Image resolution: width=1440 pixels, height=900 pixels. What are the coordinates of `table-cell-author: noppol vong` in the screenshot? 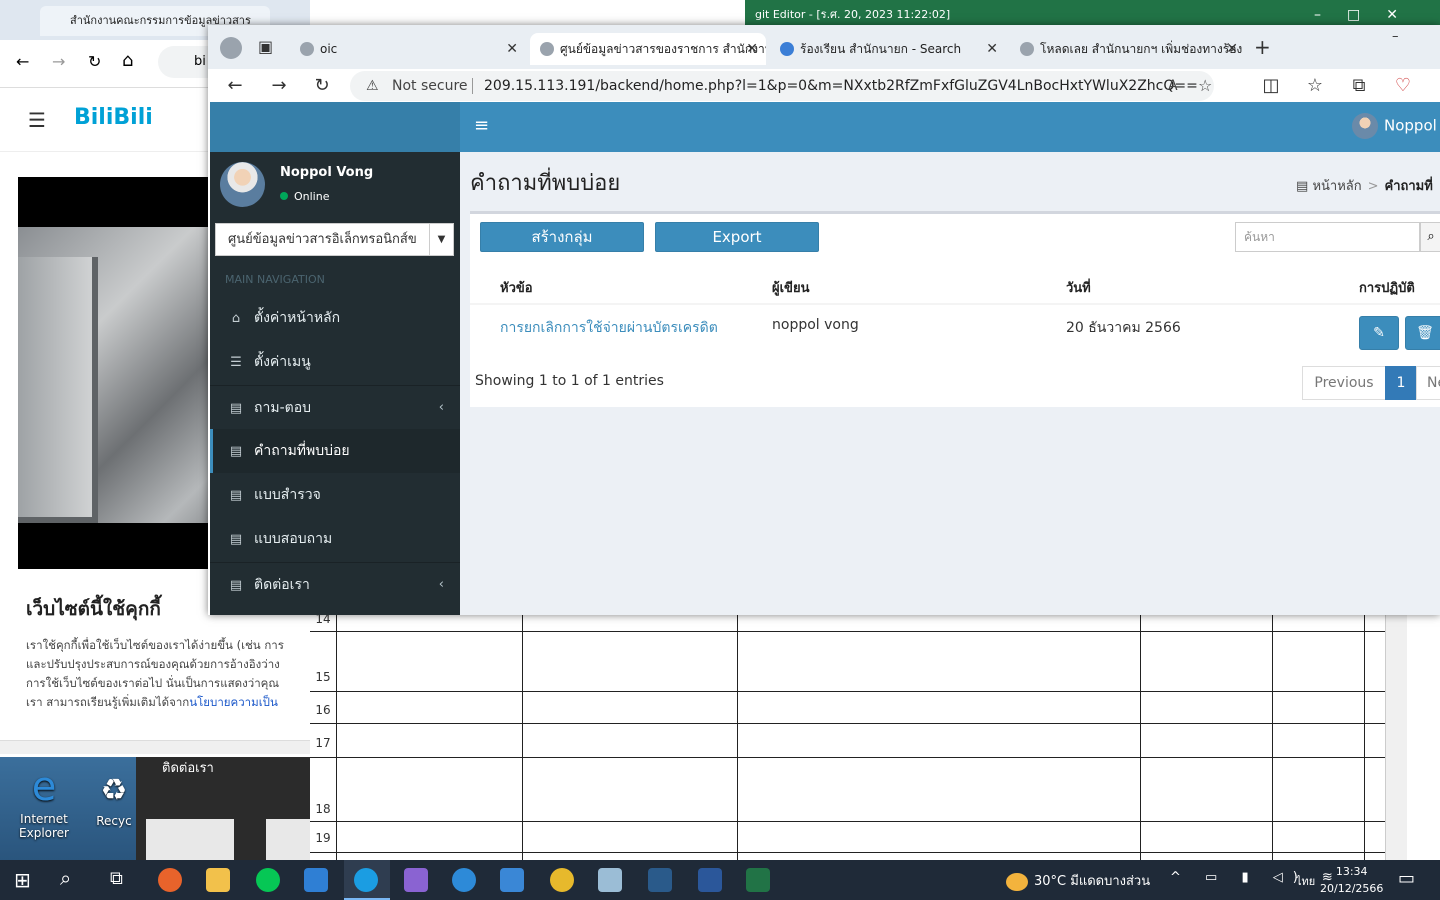 It's located at (815, 325).